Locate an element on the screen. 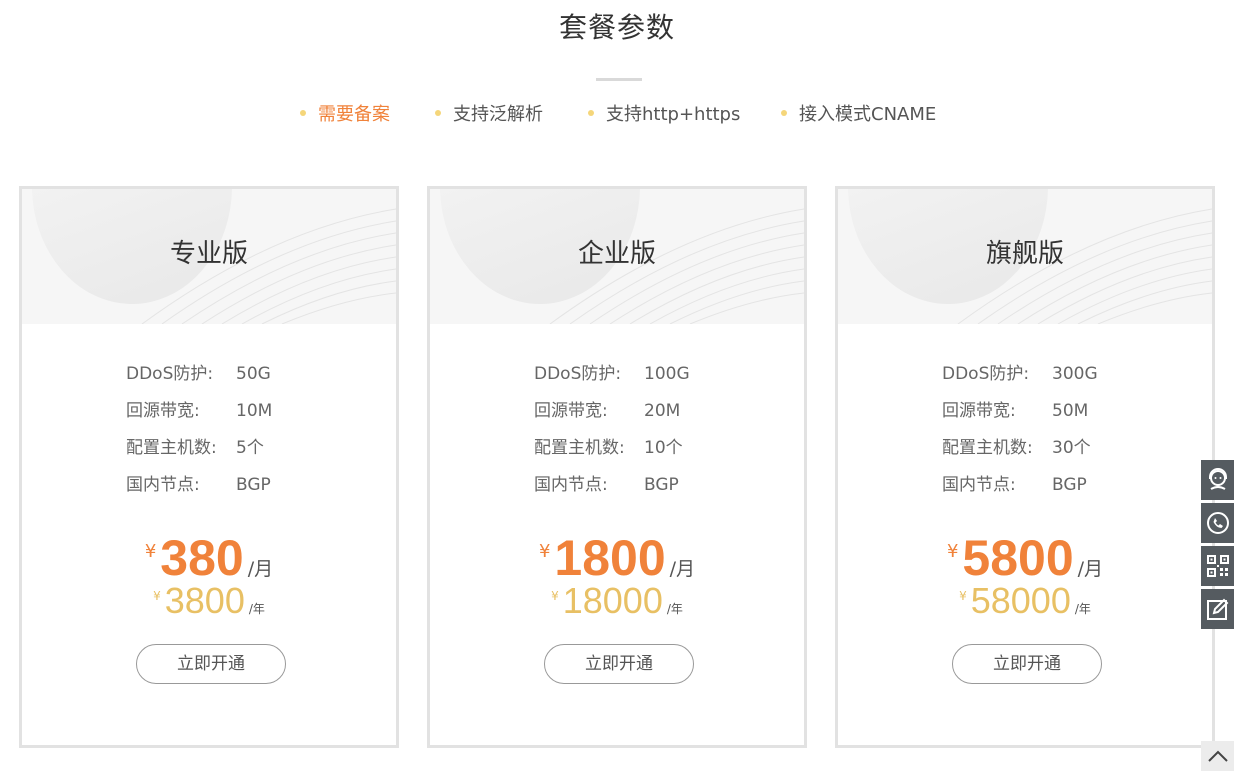 The image size is (1234, 771). spec-hosts: 配置主机数: 30个 is located at coordinates (1016, 448).